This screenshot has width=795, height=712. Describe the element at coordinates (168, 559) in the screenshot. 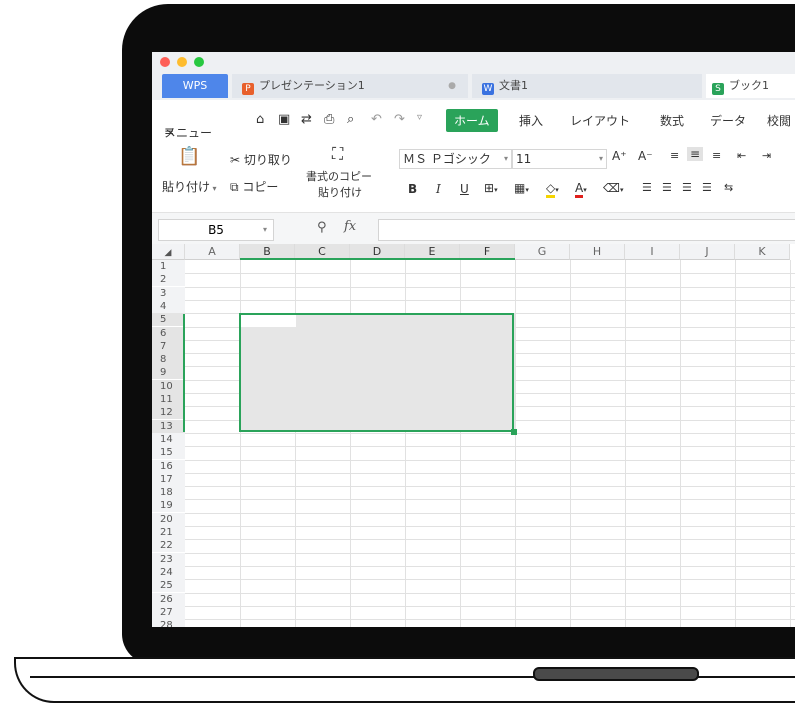

I see `row-header-23: 23` at that location.